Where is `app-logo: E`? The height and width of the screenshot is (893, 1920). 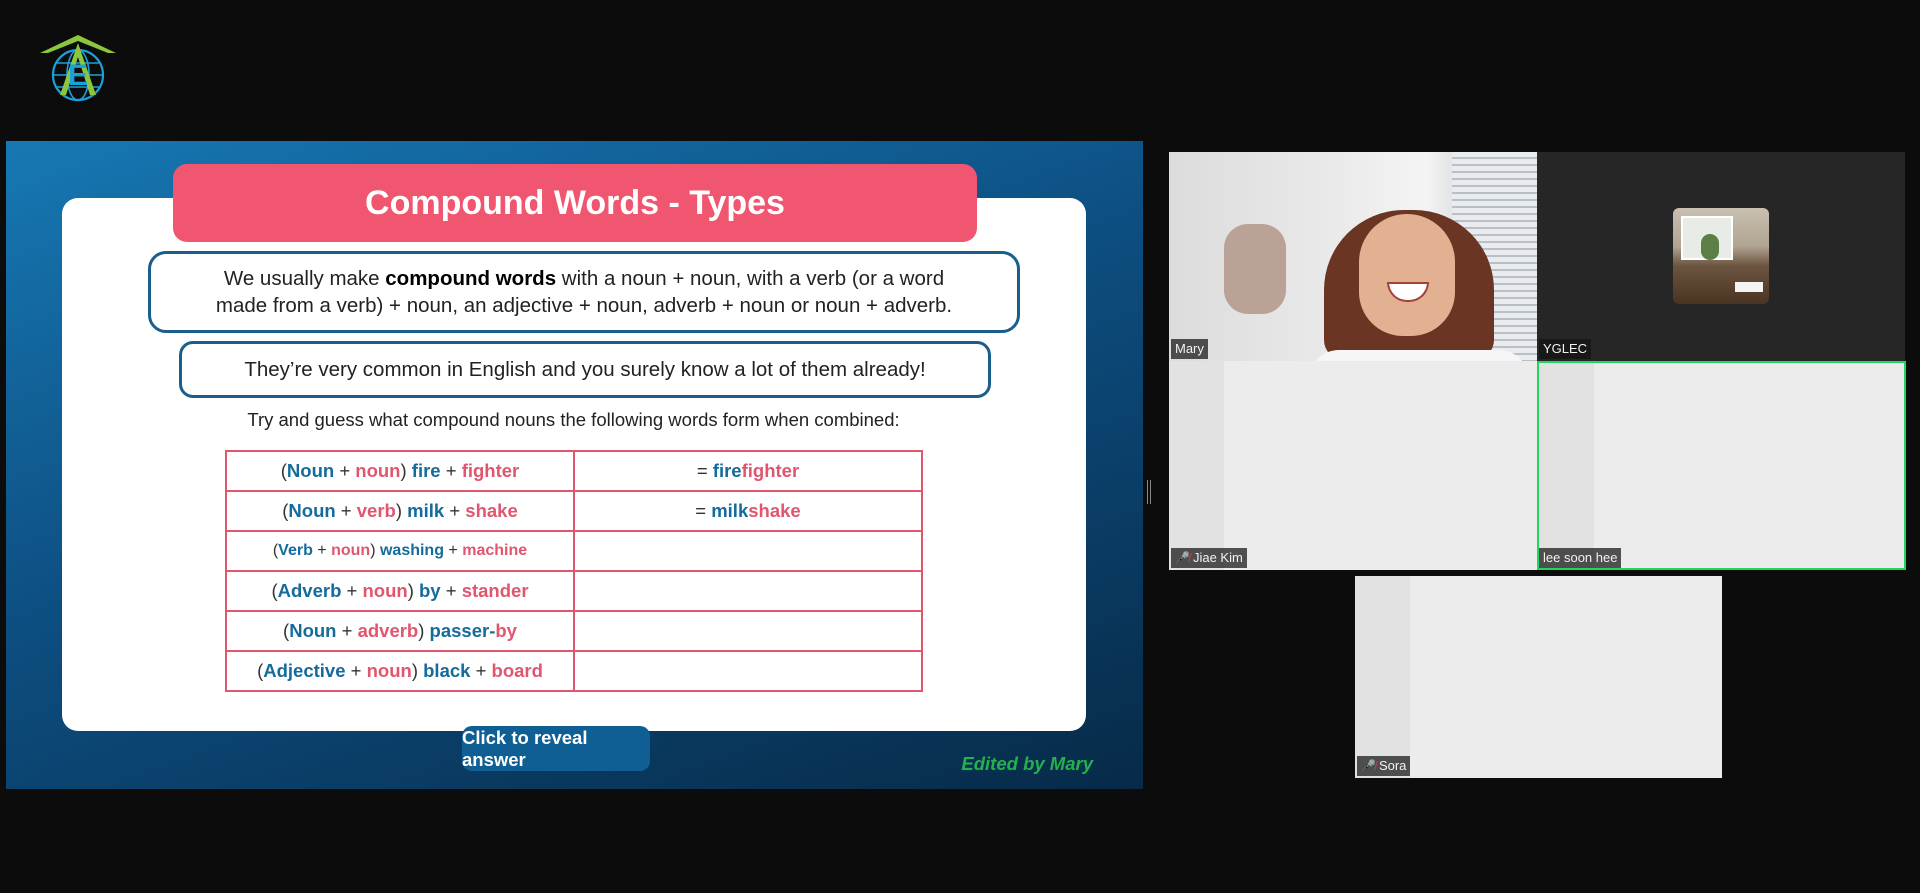 app-logo: E is located at coordinates (78, 69).